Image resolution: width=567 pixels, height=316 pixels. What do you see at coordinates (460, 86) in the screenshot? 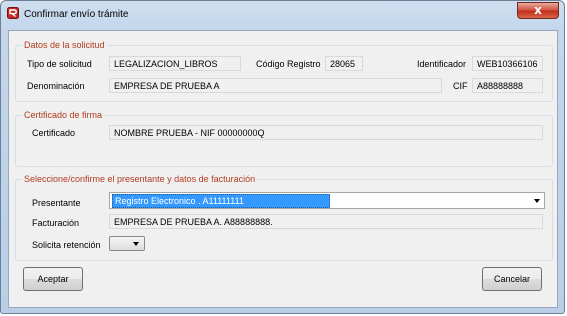
I see `cif-label: CIF` at bounding box center [460, 86].